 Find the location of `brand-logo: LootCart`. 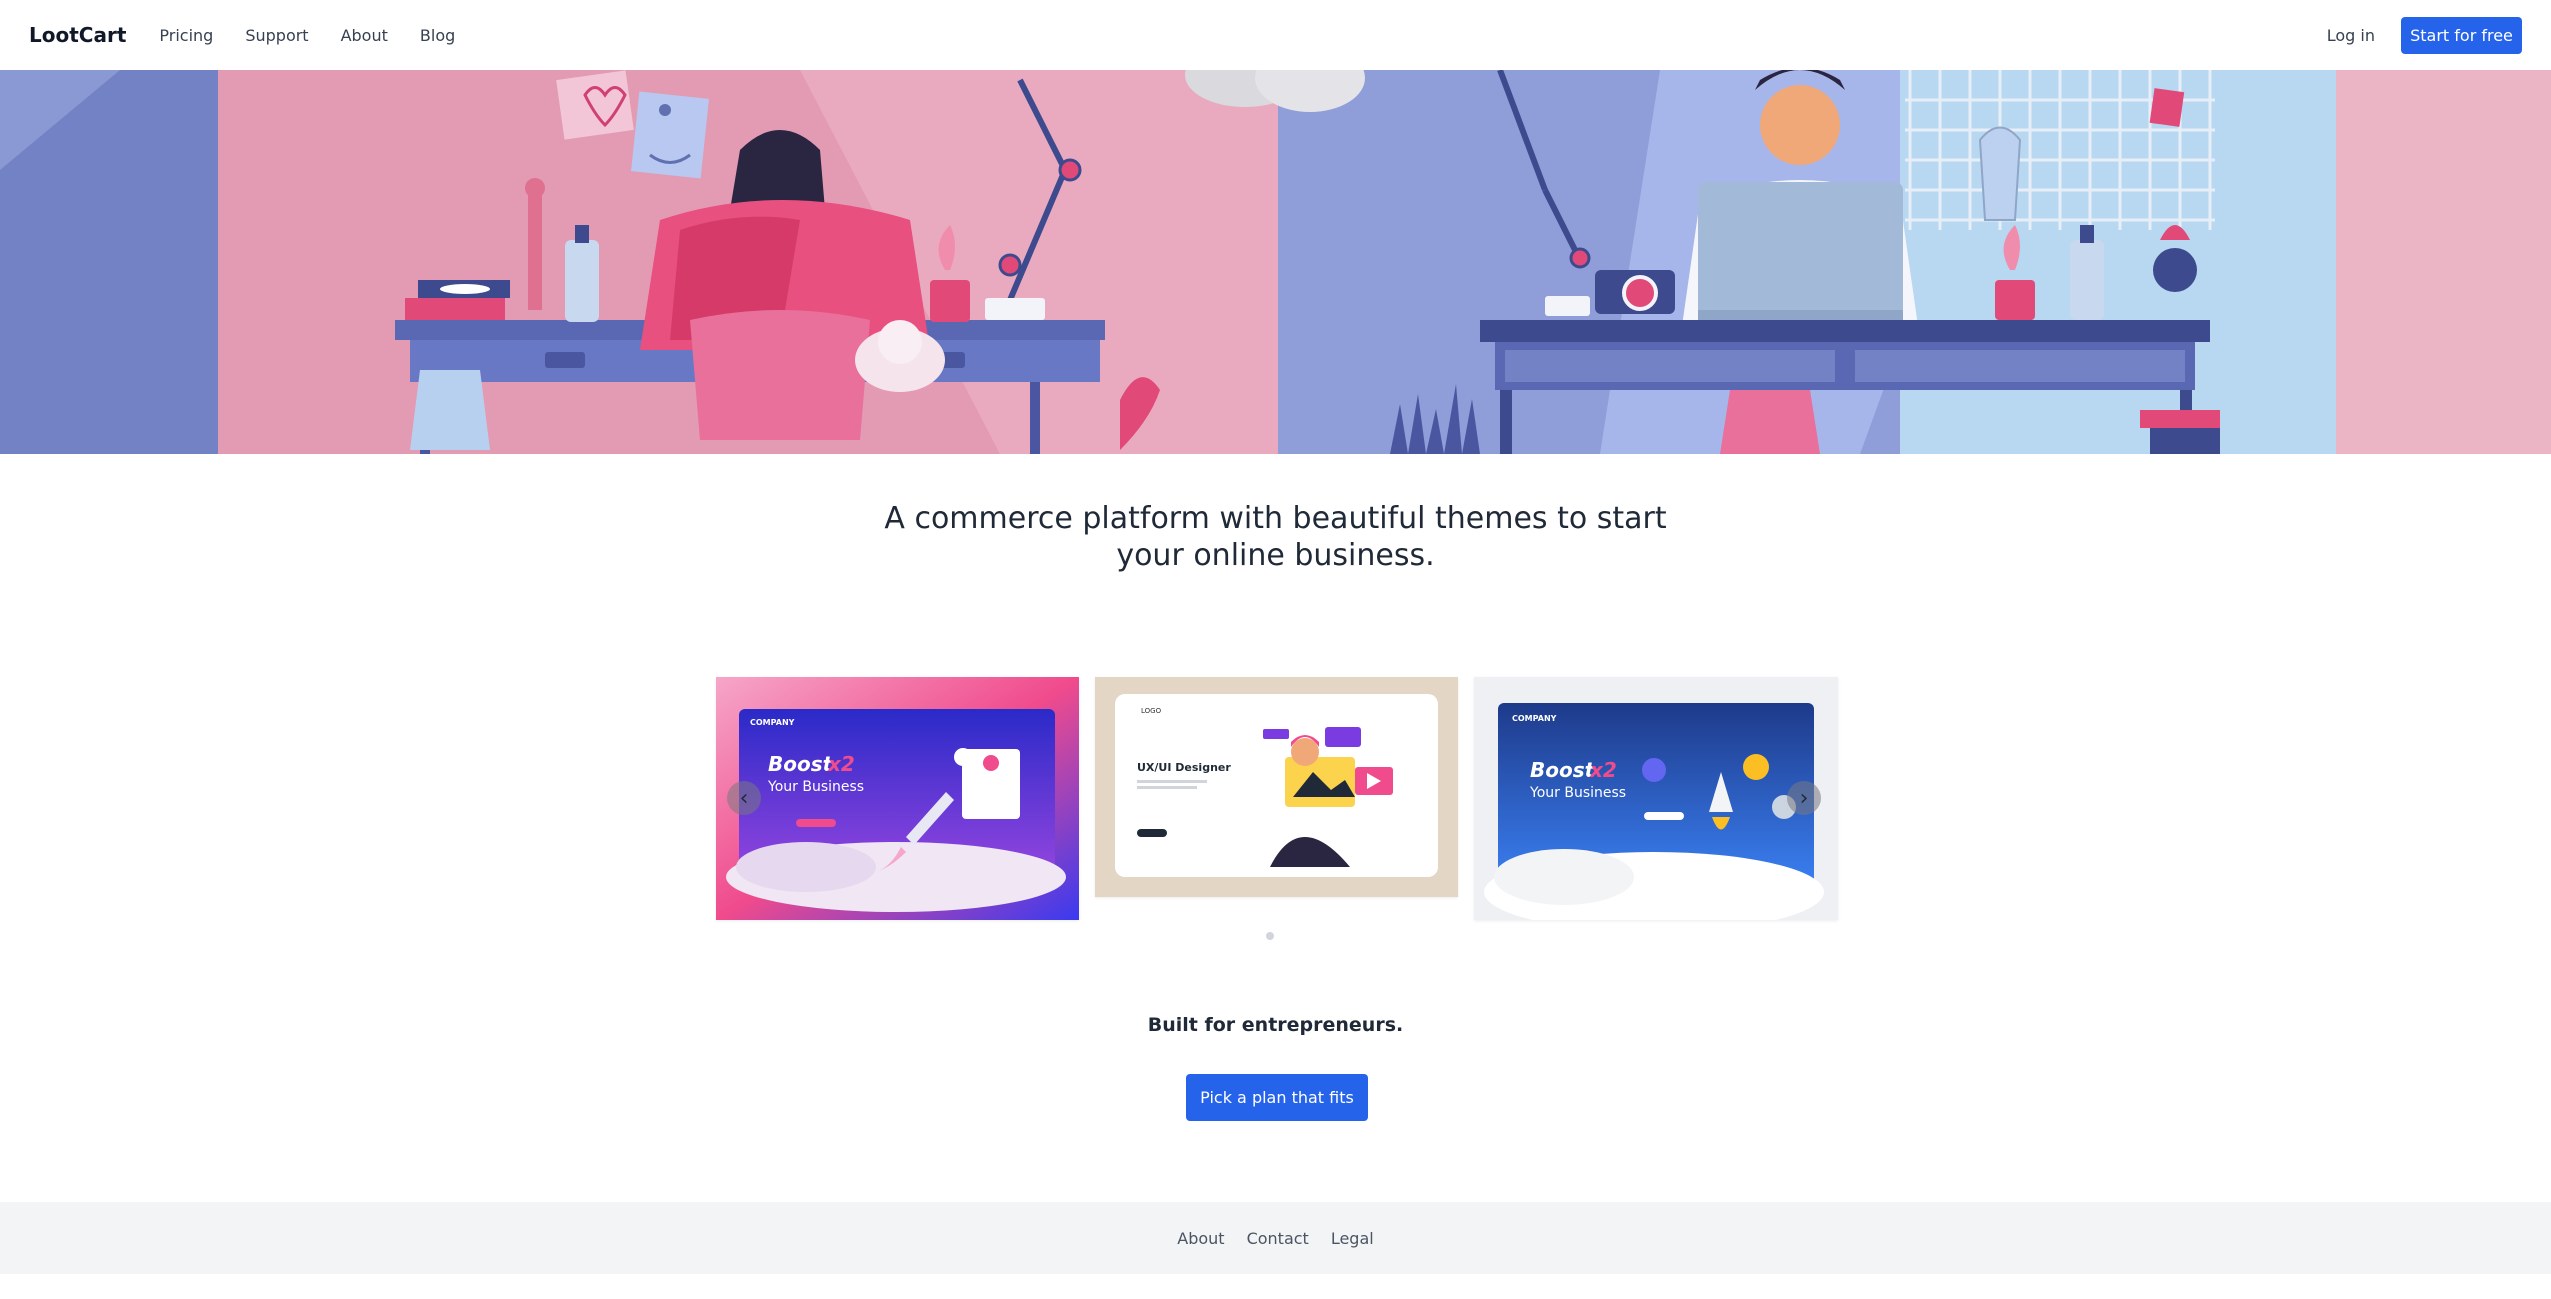

brand-logo: LootCart is located at coordinates (77, 35).